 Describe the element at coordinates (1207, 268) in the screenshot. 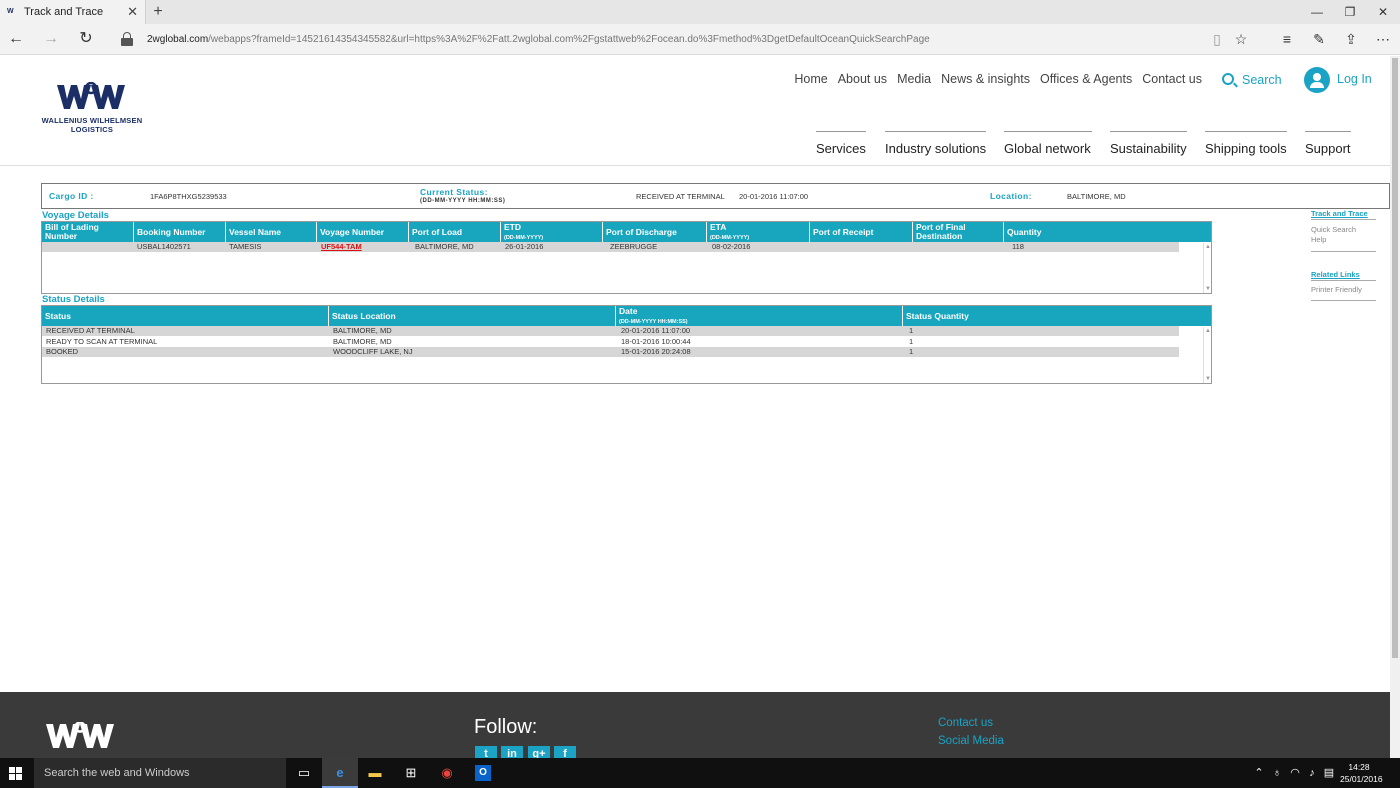

I see `voyage-table-scrollbar: ▲ ▼` at that location.